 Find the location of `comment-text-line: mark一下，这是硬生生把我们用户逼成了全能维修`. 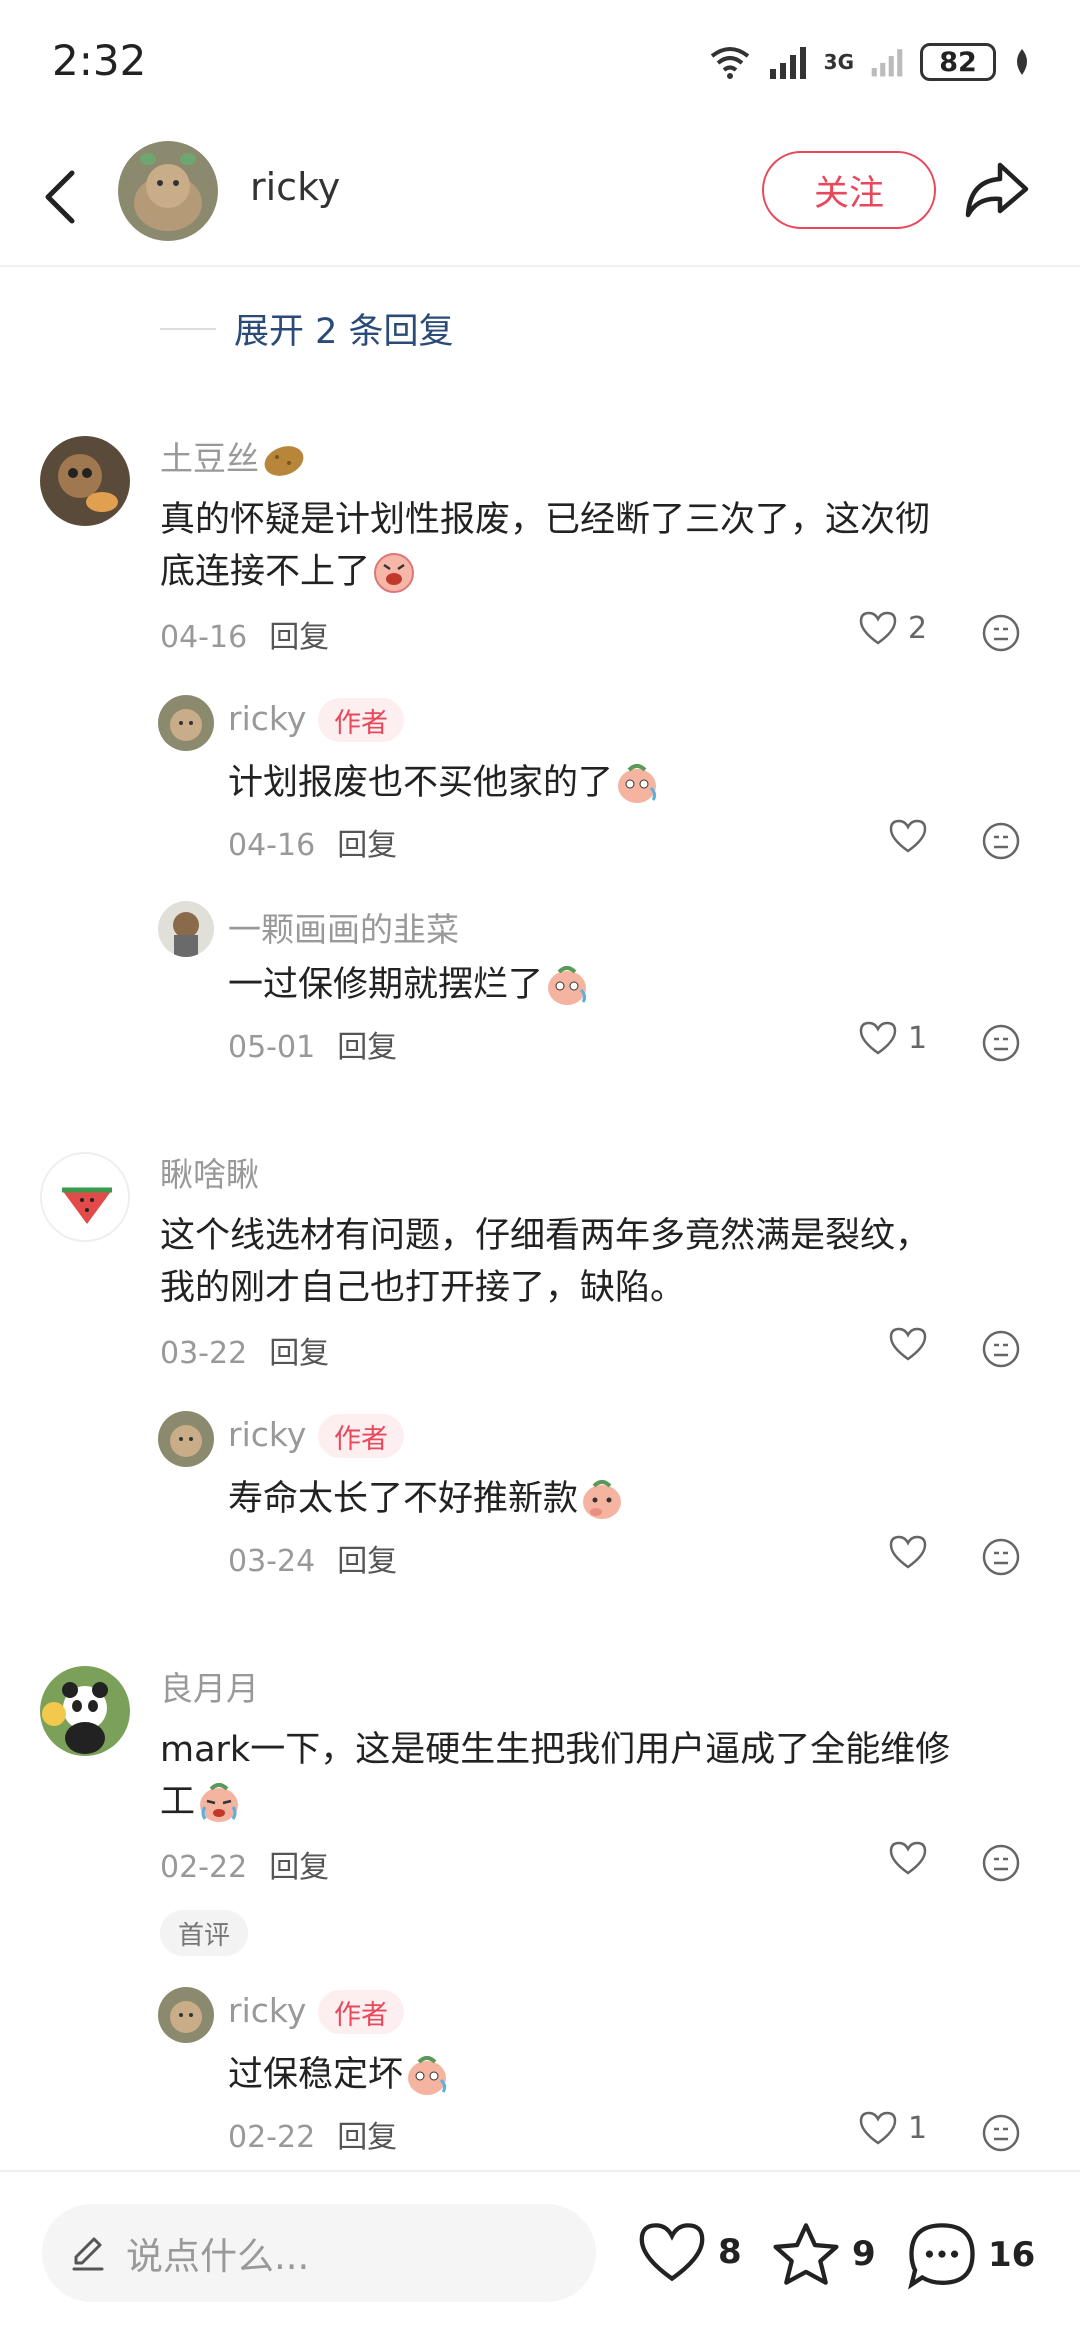

comment-text-line: mark一下，这是硬生生把我们用户逼成了全能维修 is located at coordinates (555, 1750).